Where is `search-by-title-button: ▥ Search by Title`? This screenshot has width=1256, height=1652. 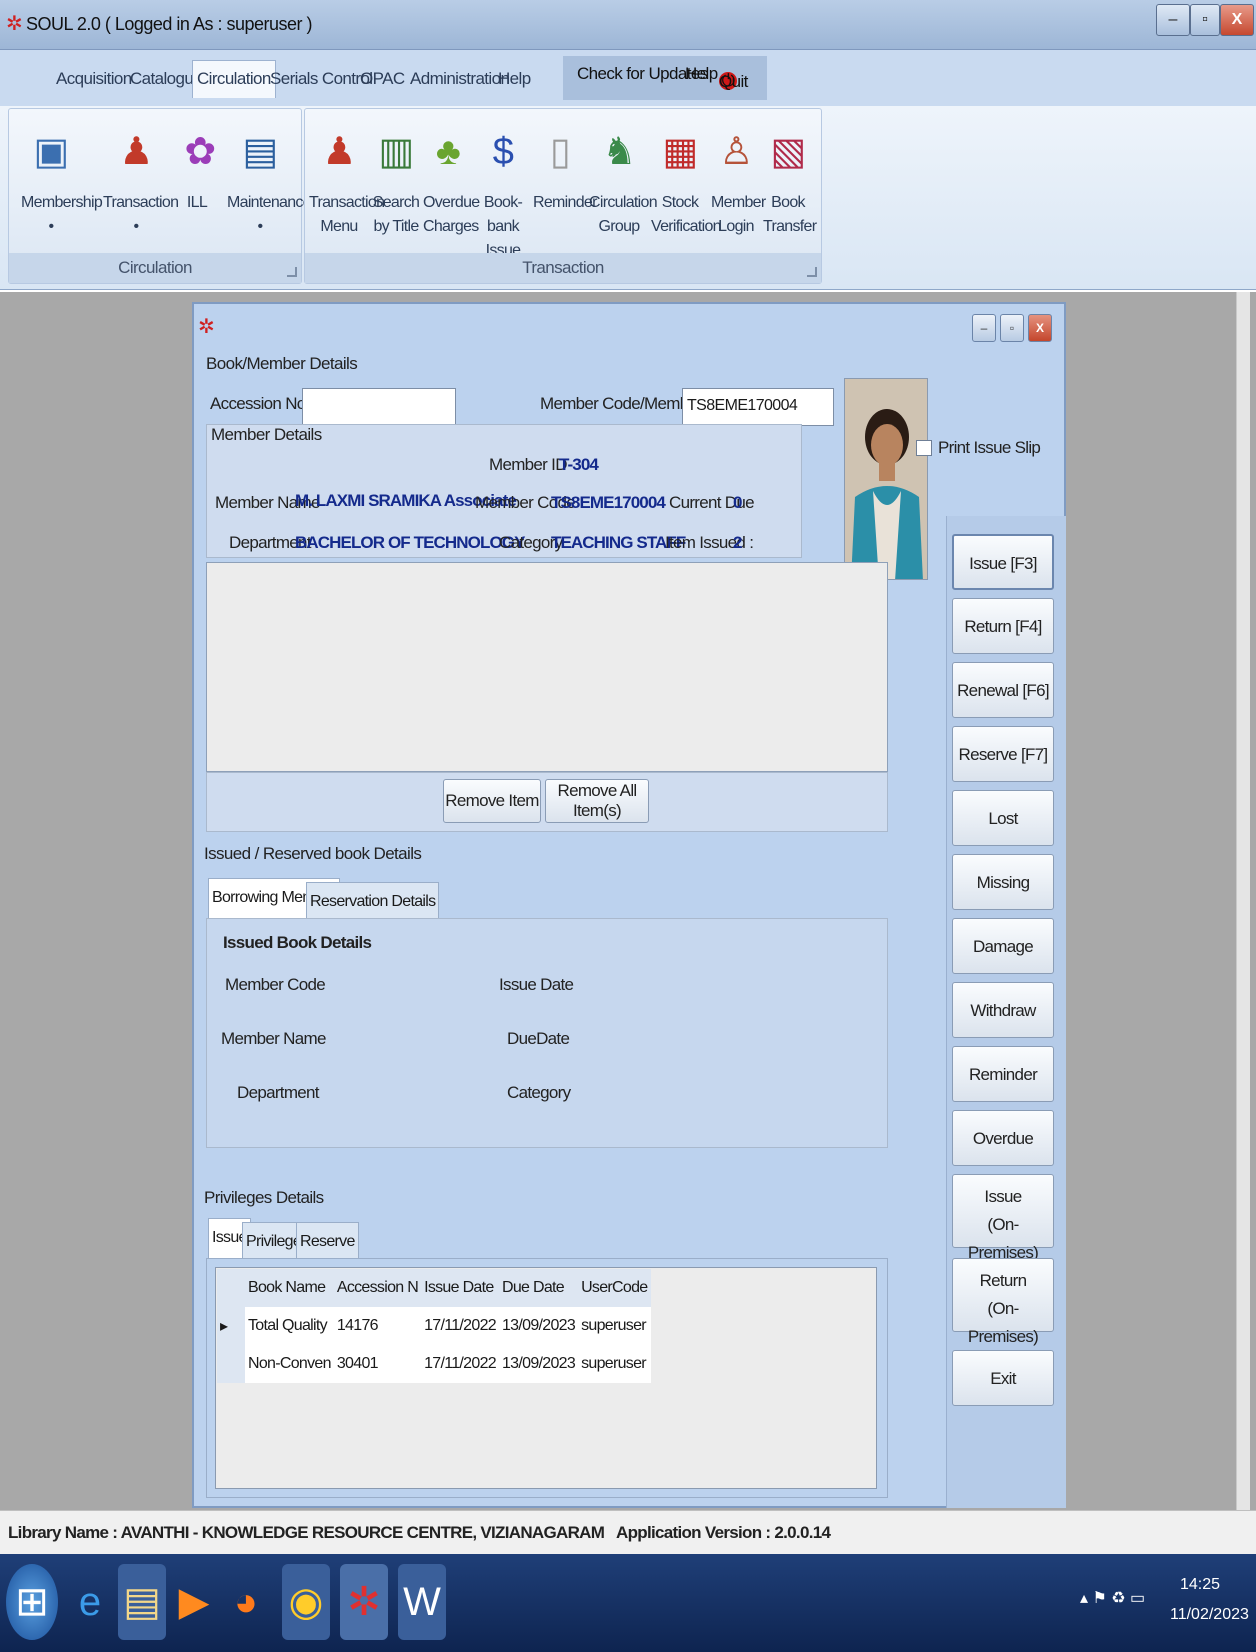
search-by-title-button: ▥ Search by Title is located at coordinates (396, 178).